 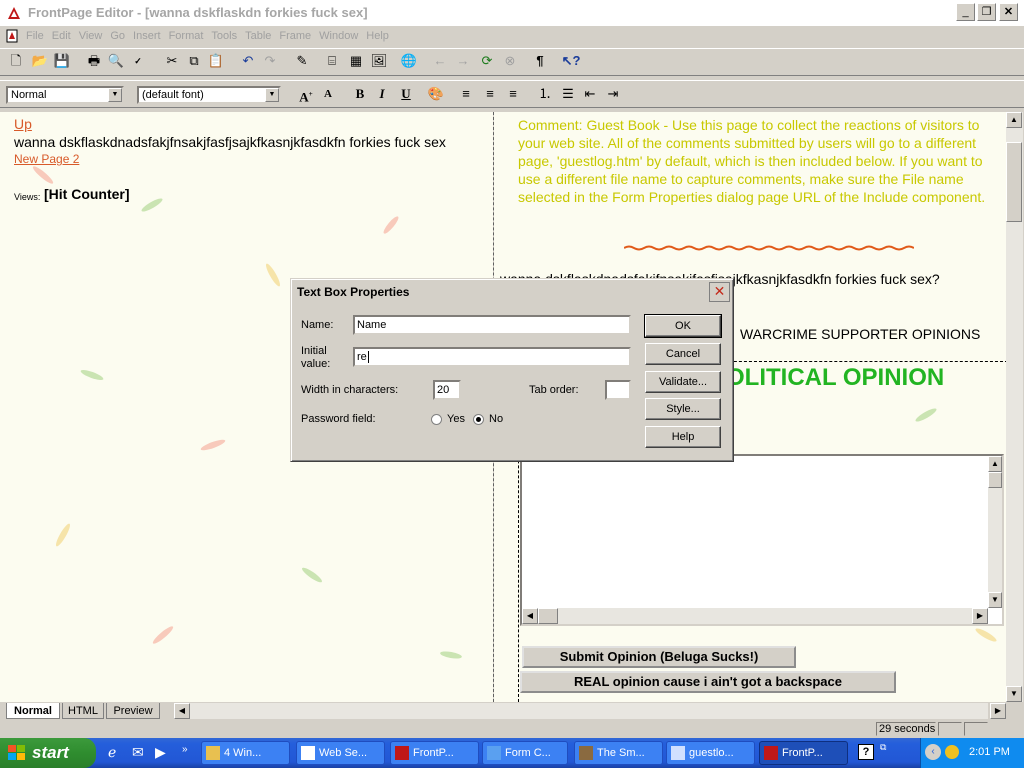 What do you see at coordinates (510, 61) in the screenshot?
I see `stop-icon: ⊗` at bounding box center [510, 61].